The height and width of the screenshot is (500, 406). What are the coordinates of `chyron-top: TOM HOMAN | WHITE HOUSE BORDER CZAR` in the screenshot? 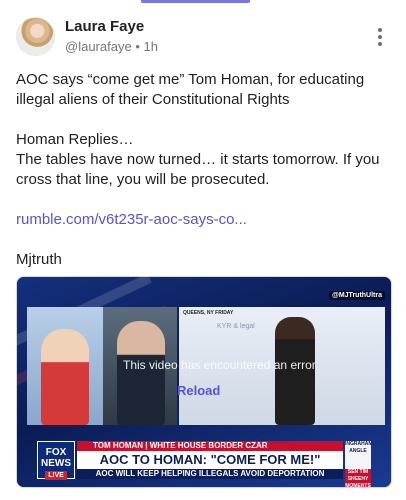 It's located at (210, 446).